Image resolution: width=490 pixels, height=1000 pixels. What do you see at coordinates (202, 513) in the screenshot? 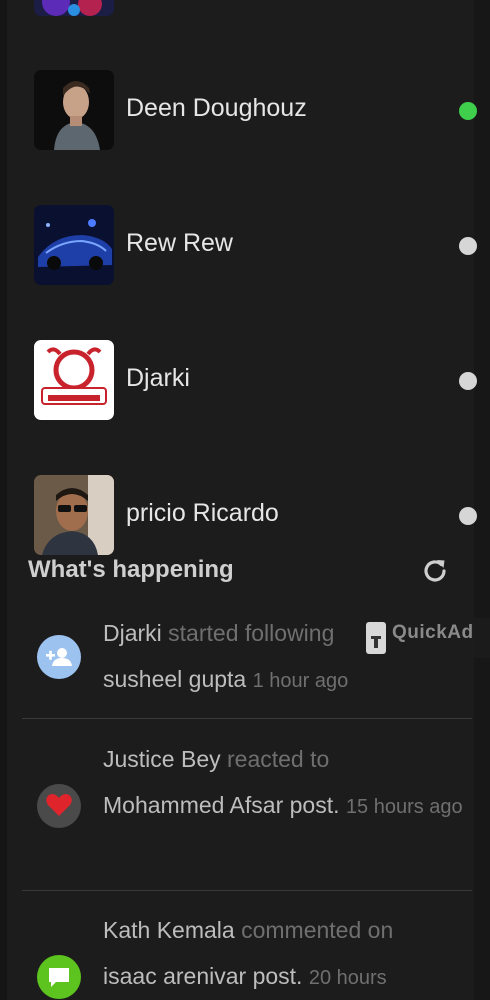
I see `contact-name: pricio Ricardo` at bounding box center [202, 513].